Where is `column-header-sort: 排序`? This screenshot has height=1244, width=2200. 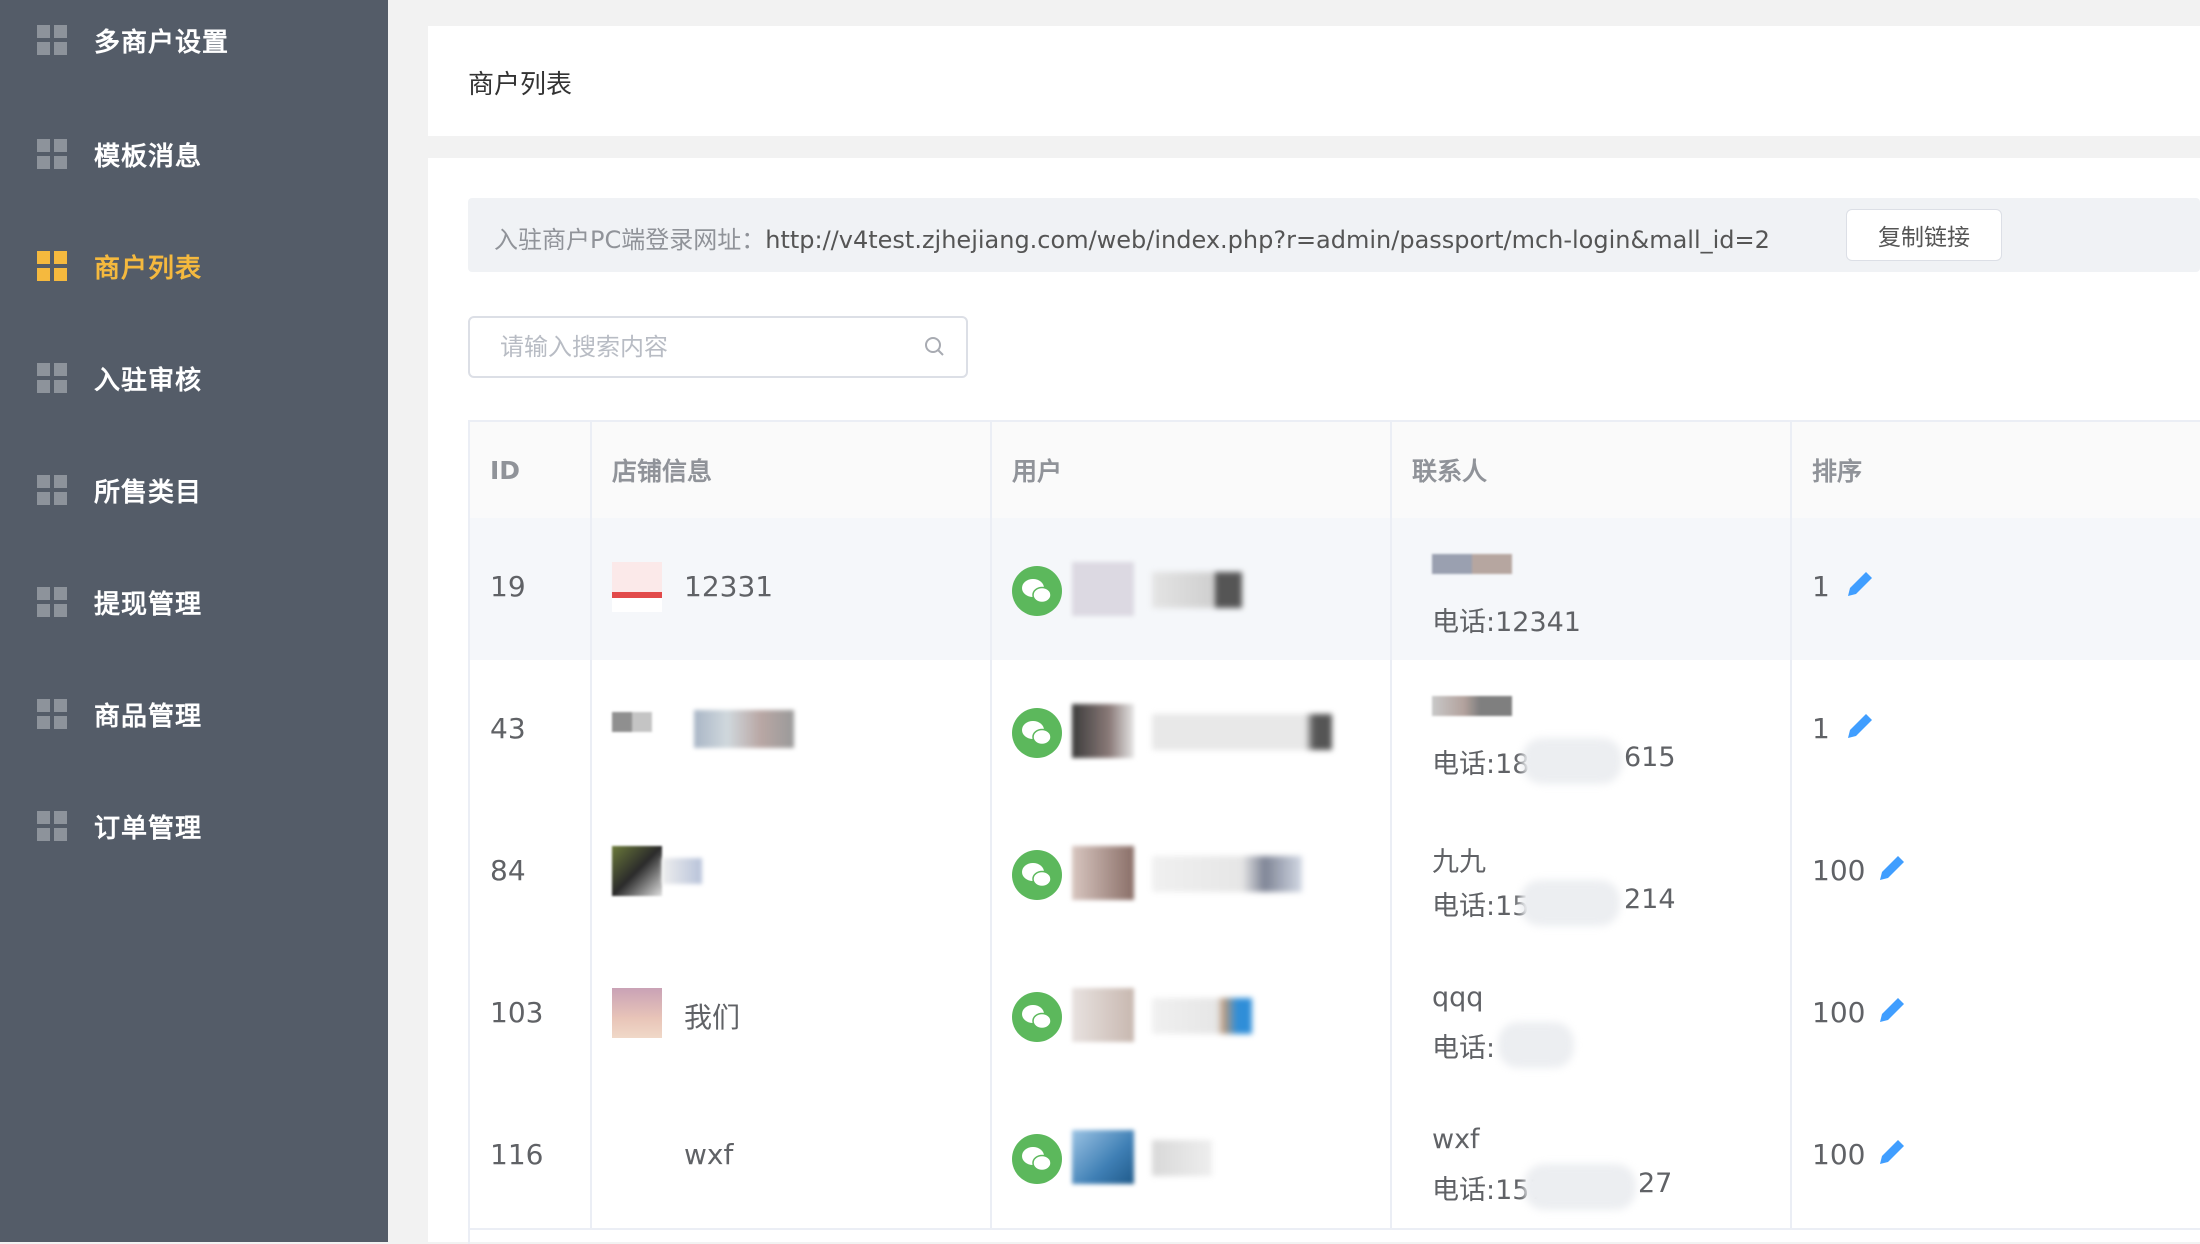 column-header-sort: 排序 is located at coordinates (1837, 471).